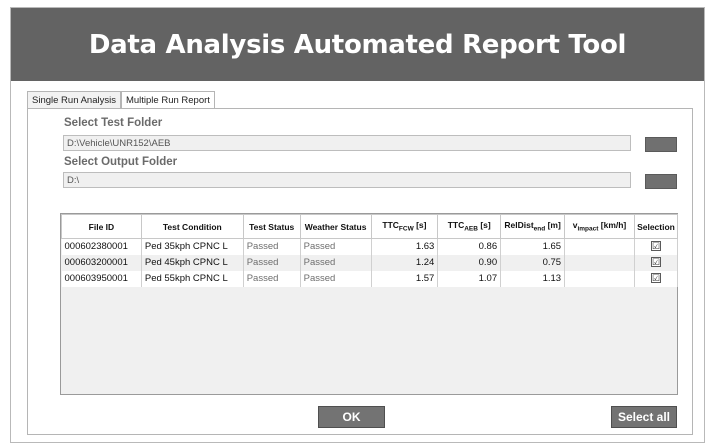  What do you see at coordinates (335, 226) in the screenshot?
I see `col-weather-status: Weather Status` at bounding box center [335, 226].